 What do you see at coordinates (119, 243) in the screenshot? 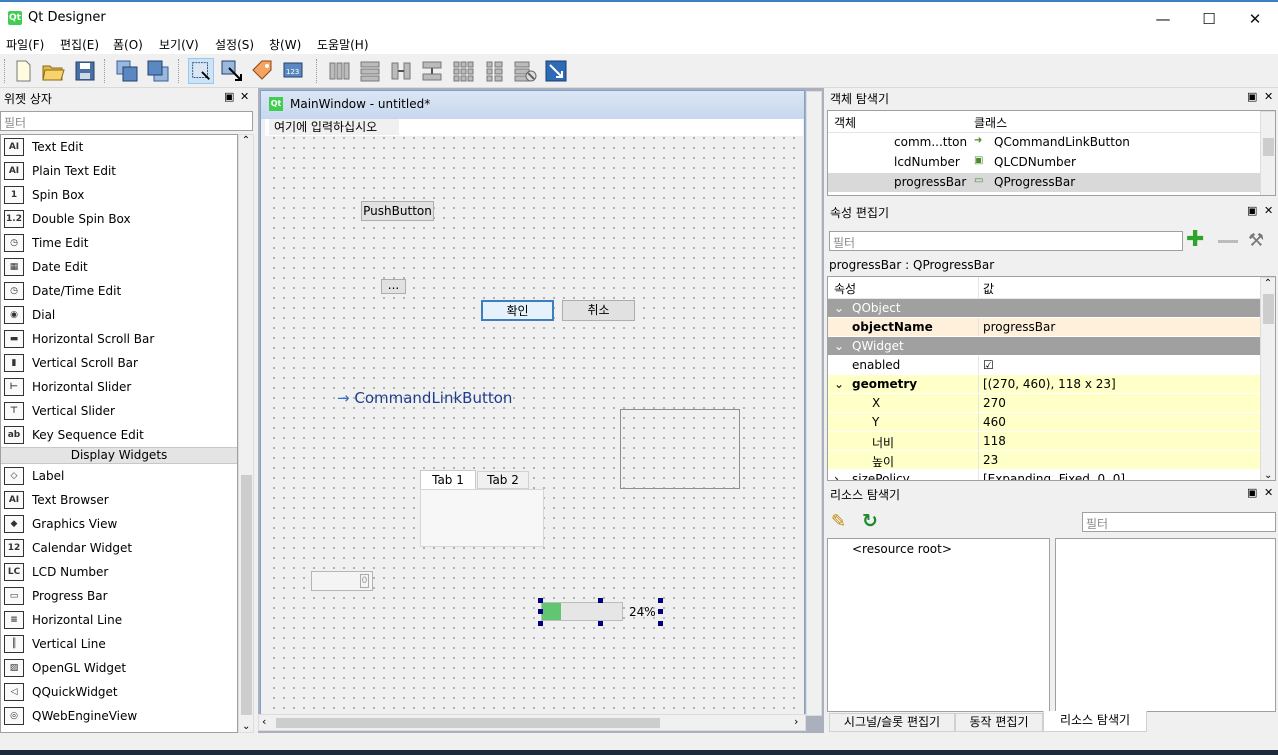
I see `widget-item: ◷ Time Edit` at bounding box center [119, 243].